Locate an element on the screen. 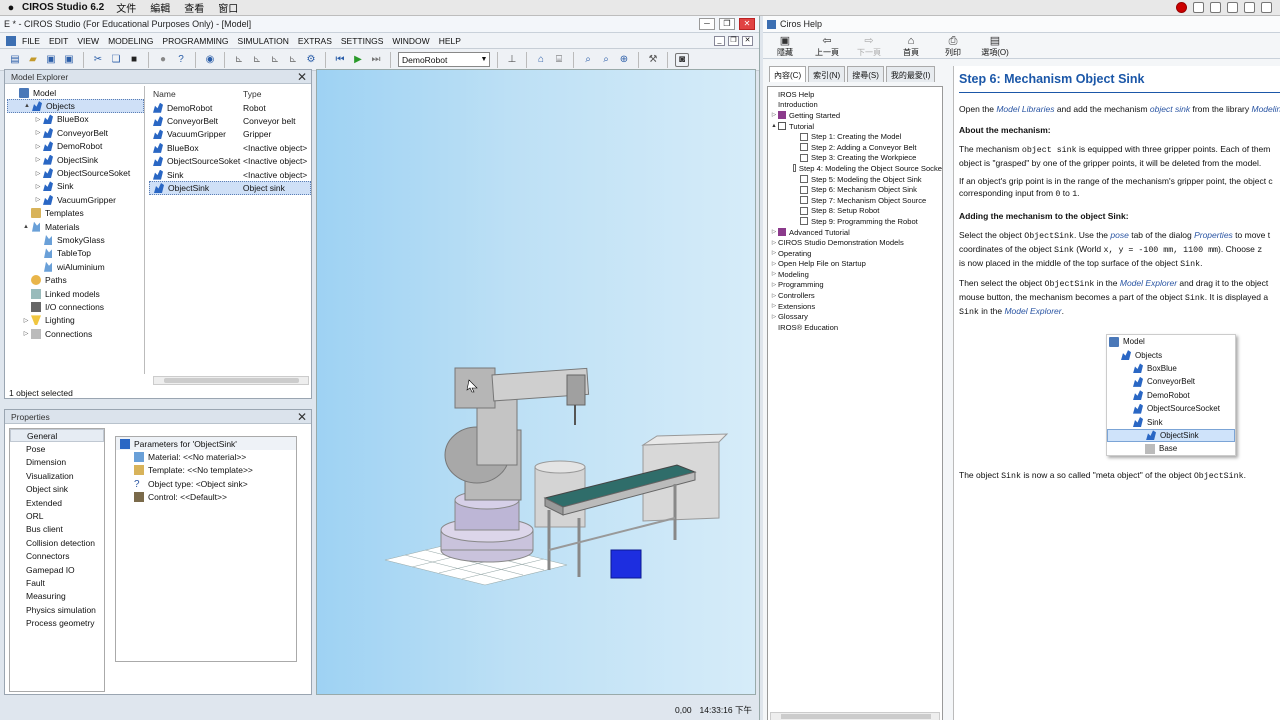 Image resolution: width=1280 pixels, height=720 pixels. menu-programming: PROGRAMMING is located at coordinates (195, 41).